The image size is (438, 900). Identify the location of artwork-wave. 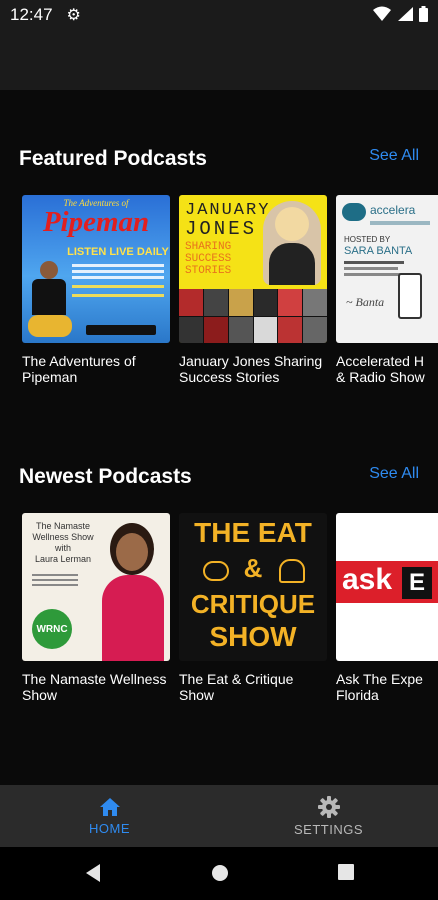
(400, 223).